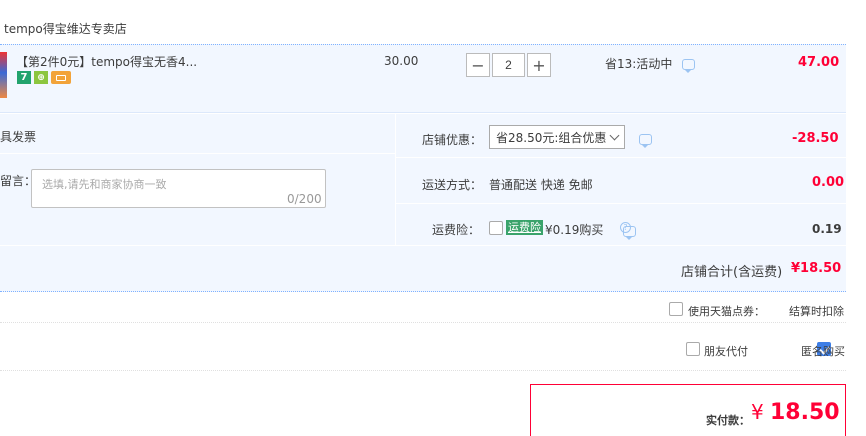 The height and width of the screenshot is (436, 866). Describe the element at coordinates (452, 185) in the screenshot. I see `shipping-label: 运送方式：` at that location.